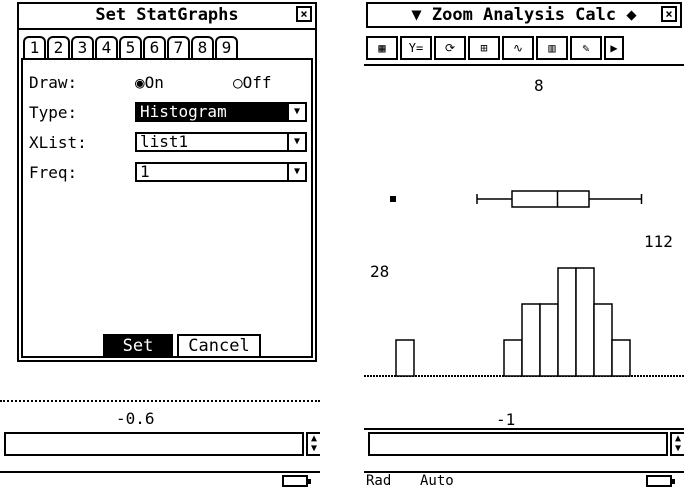  Describe the element at coordinates (160, 481) in the screenshot. I see `status-bar` at that location.